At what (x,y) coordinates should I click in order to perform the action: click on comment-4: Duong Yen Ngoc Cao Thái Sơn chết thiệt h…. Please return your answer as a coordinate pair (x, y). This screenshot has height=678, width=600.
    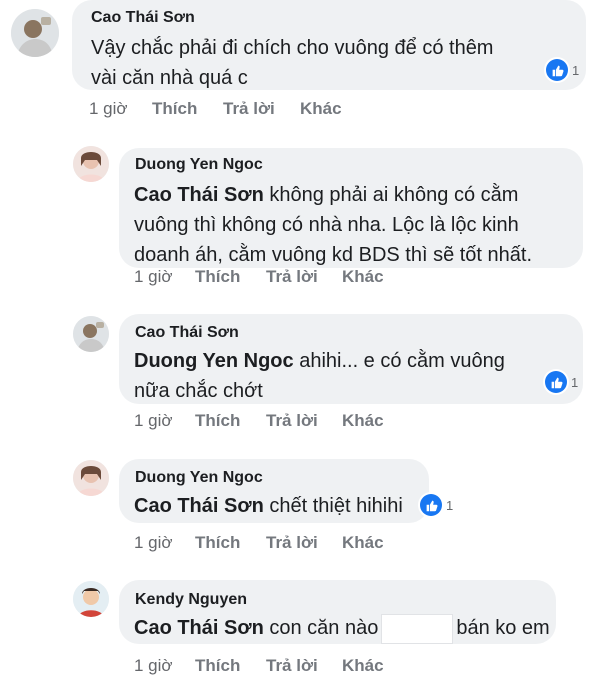
    Looking at the image, I should click on (300, 506).